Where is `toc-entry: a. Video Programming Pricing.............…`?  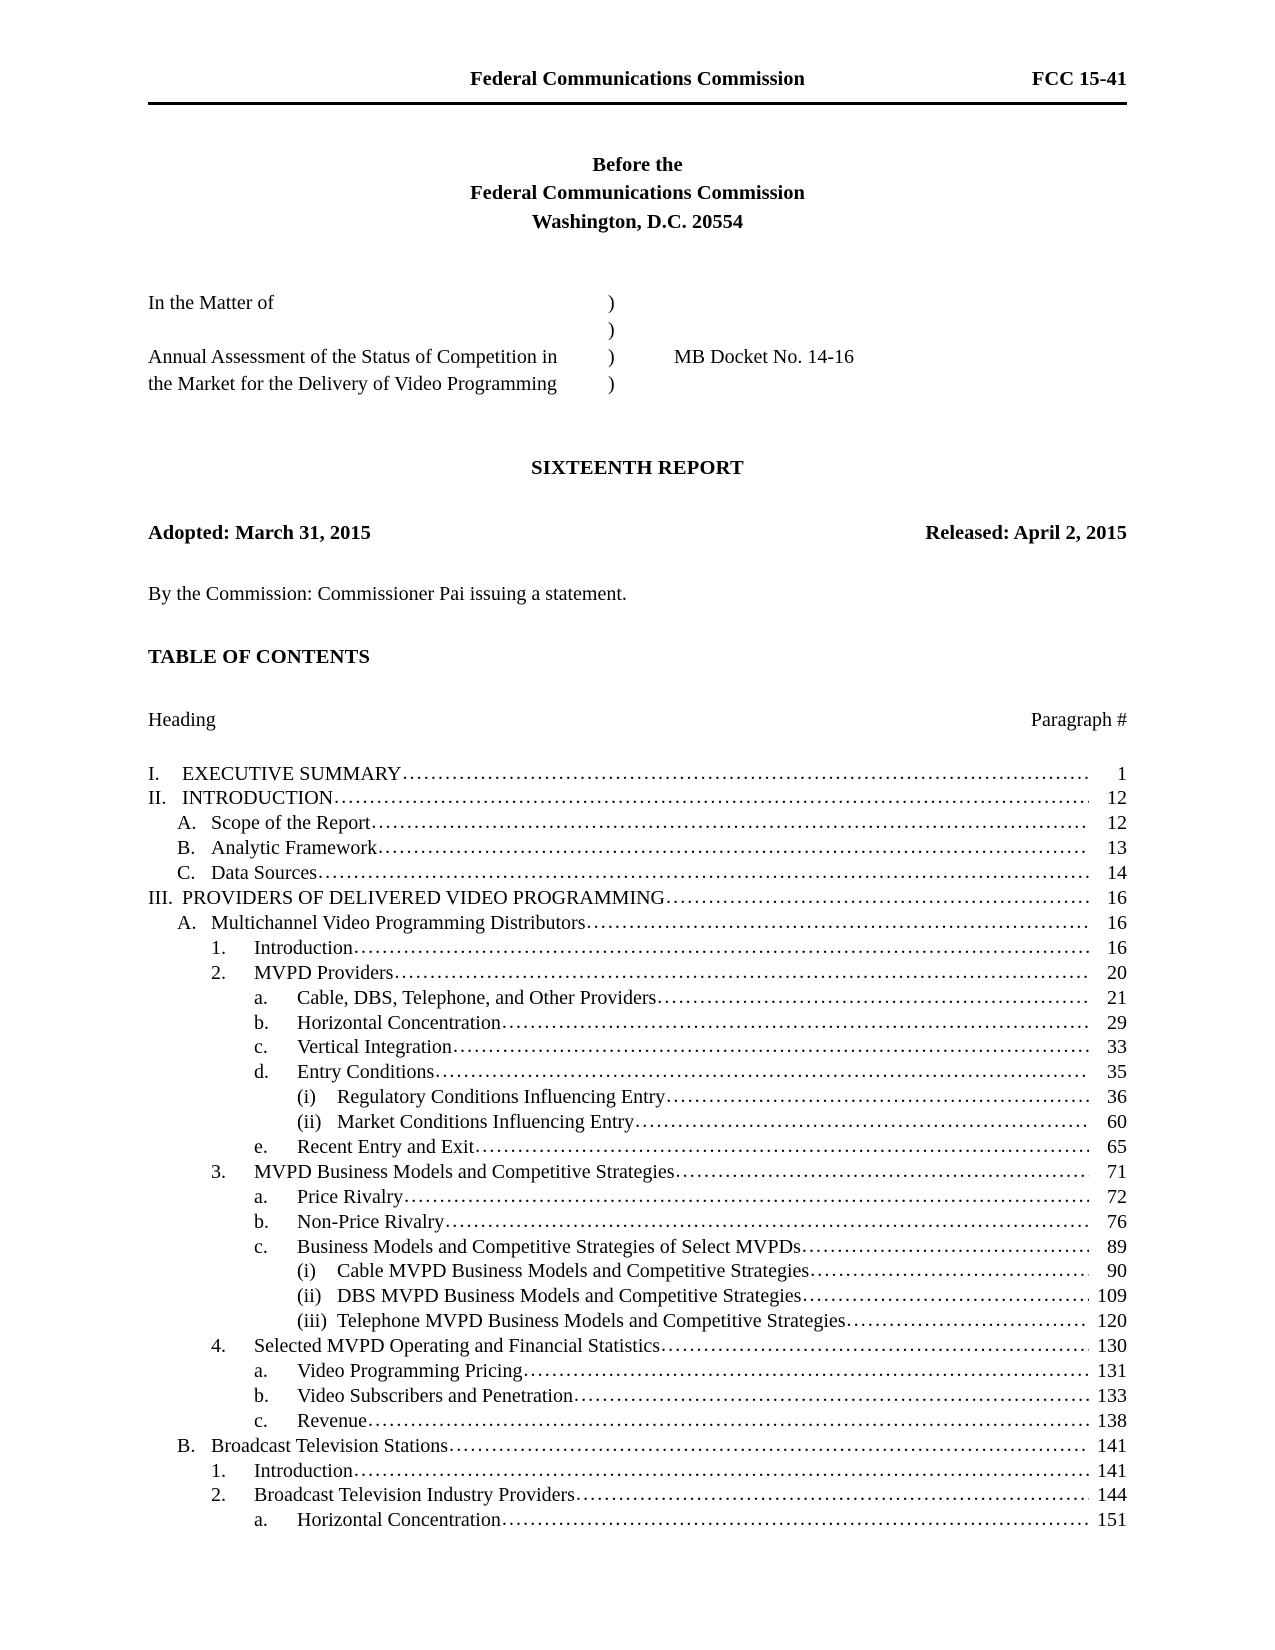 toc-entry: a. Video Programming Pricing.............… is located at coordinates (637, 1371).